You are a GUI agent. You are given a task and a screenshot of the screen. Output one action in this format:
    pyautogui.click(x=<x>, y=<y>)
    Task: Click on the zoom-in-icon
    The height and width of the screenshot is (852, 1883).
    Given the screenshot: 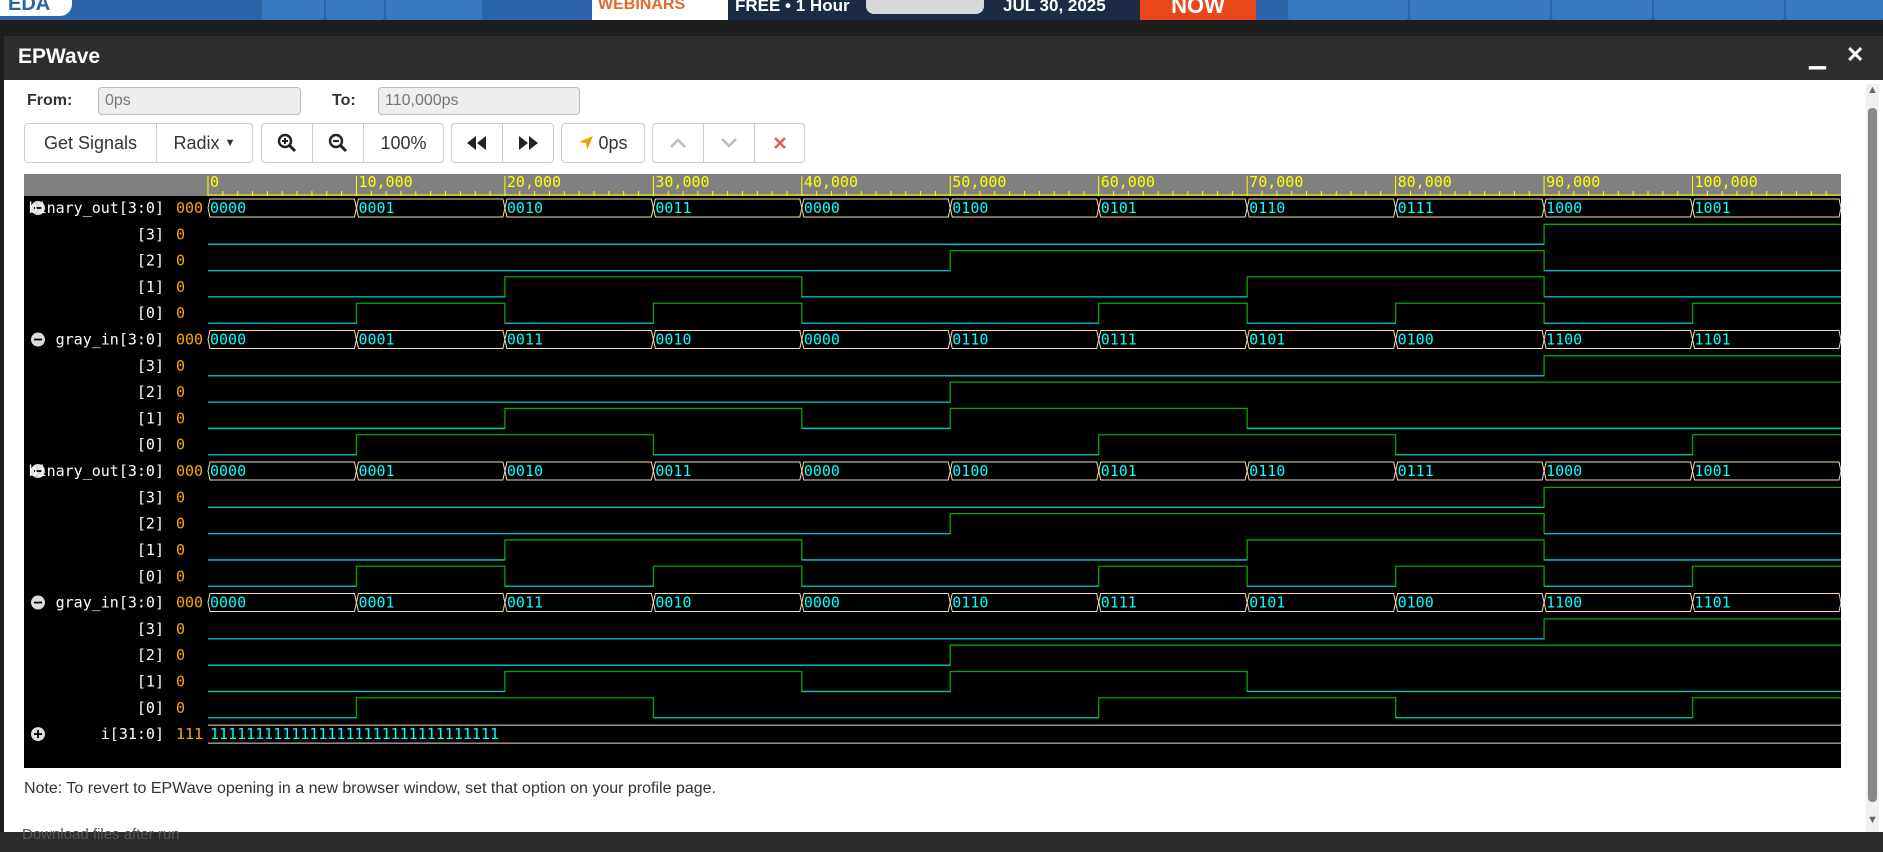 What is the action you would take?
    pyautogui.click(x=287, y=143)
    